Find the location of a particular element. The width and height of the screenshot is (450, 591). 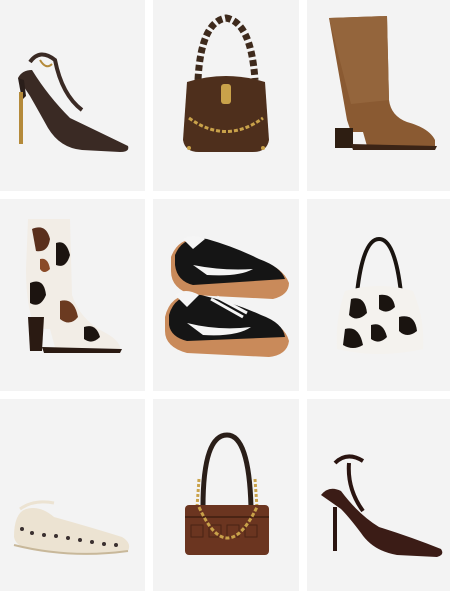

product-tile-slingback-pump is located at coordinates (72, 95).